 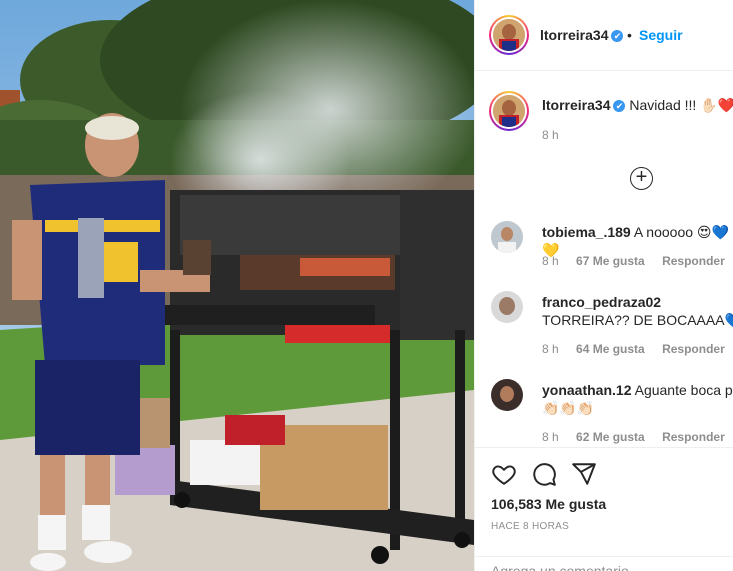 I want to click on post-actions: 106,583 Me gusta HACE 8 HORAS, so click(x=604, y=509).